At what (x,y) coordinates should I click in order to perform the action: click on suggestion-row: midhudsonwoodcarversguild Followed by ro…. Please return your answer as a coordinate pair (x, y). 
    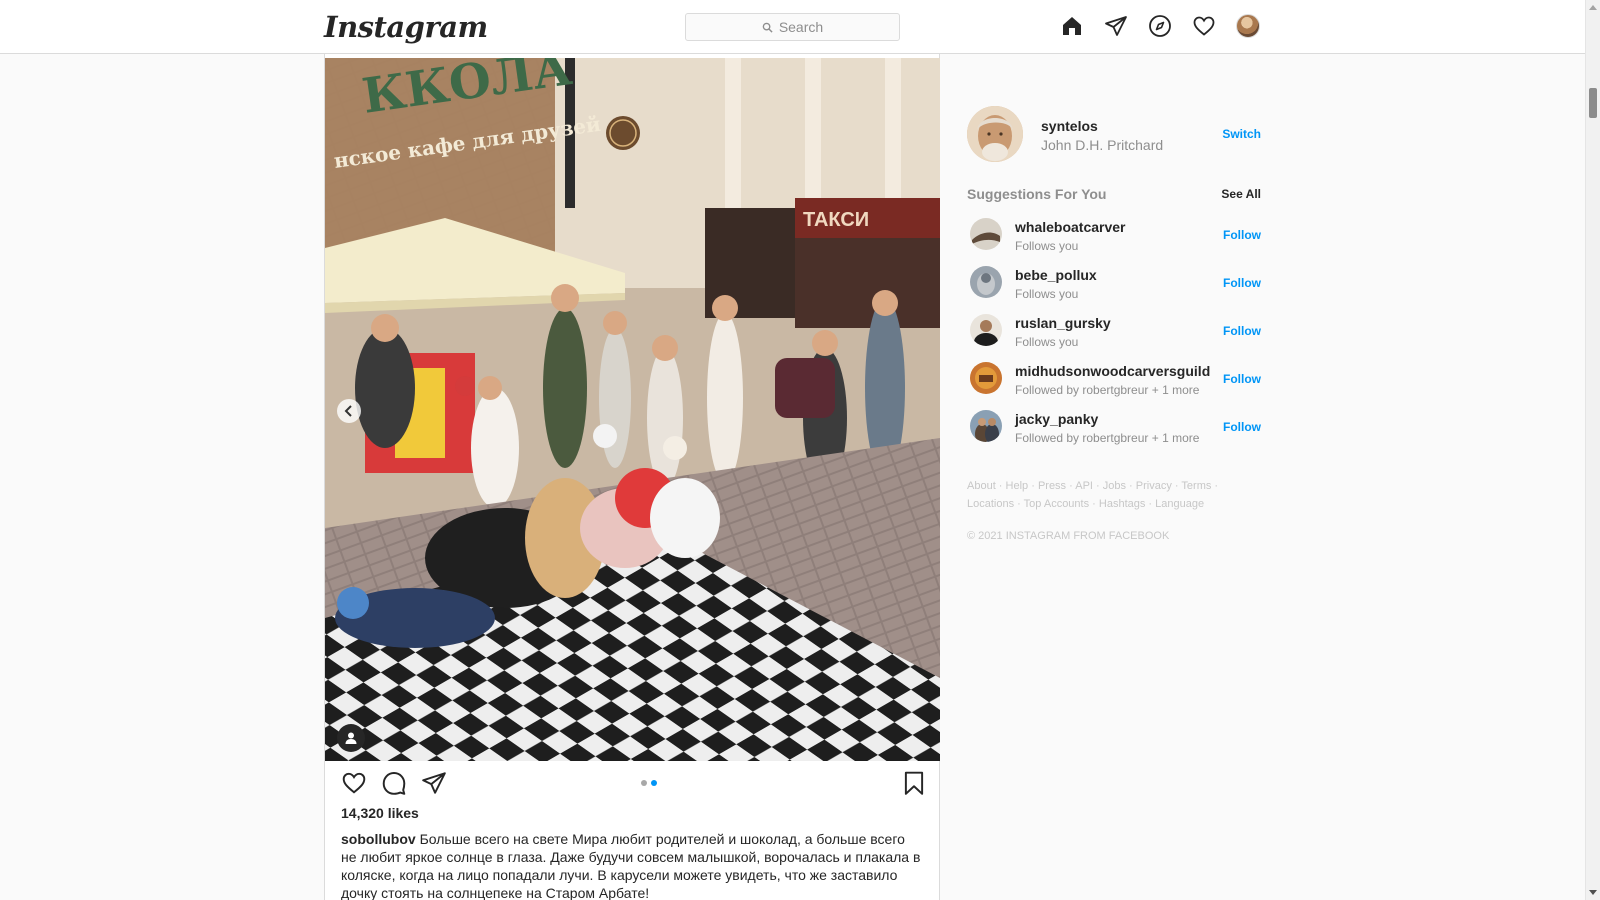
    Looking at the image, I should click on (1115, 385).